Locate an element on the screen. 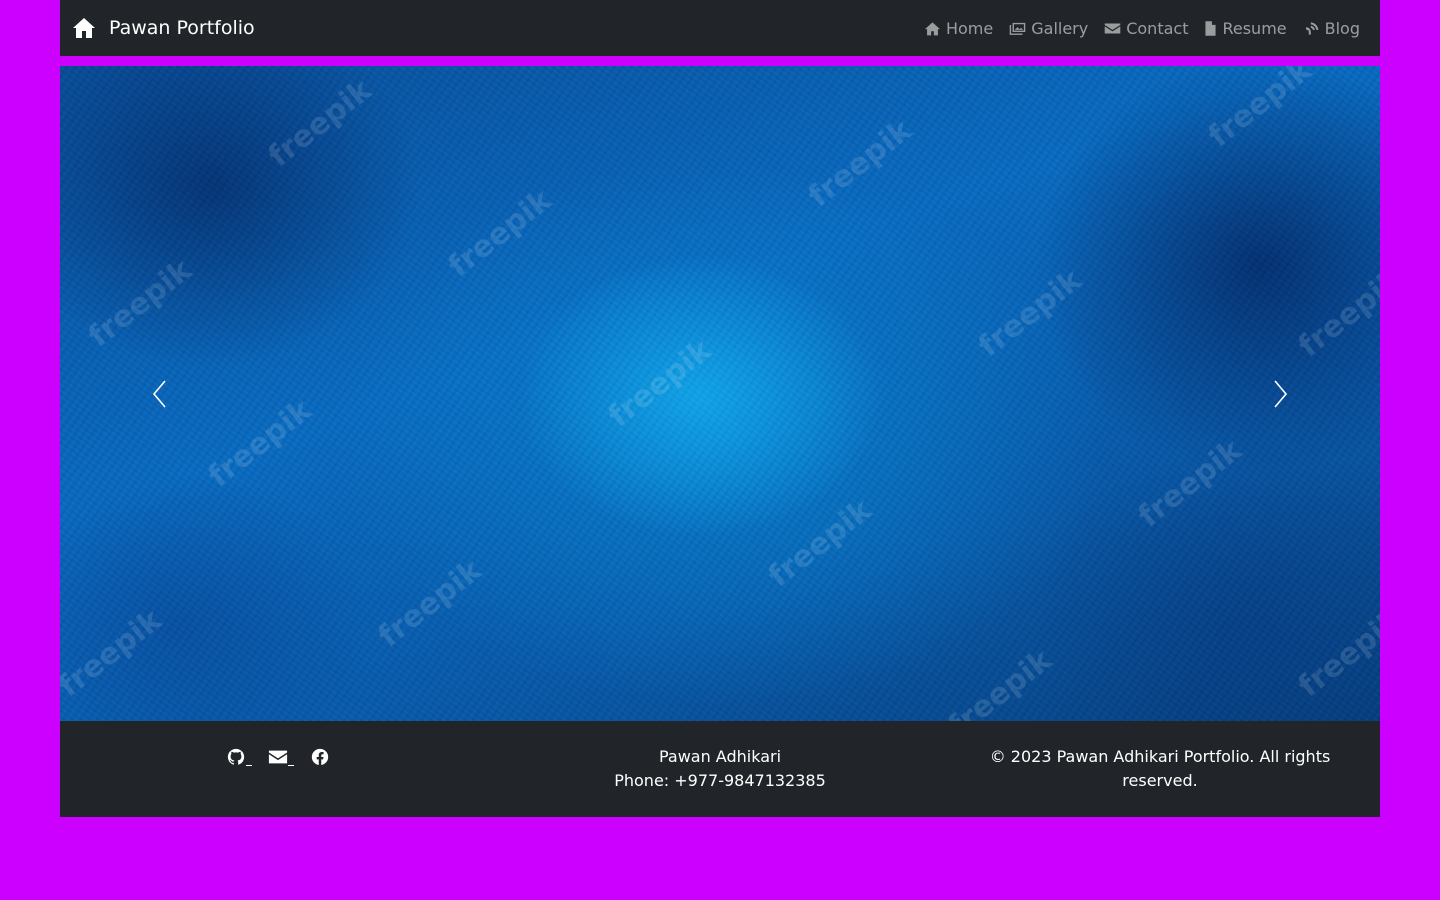  nav-contact: Contact is located at coordinates (1146, 28).